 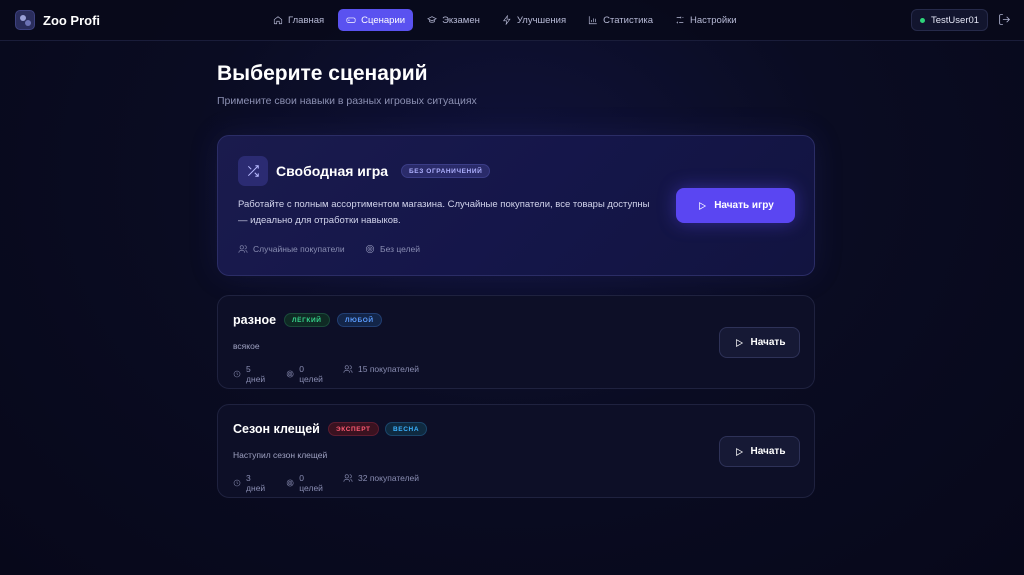 I want to click on meta-label: 32 покупателей, so click(x=389, y=478).